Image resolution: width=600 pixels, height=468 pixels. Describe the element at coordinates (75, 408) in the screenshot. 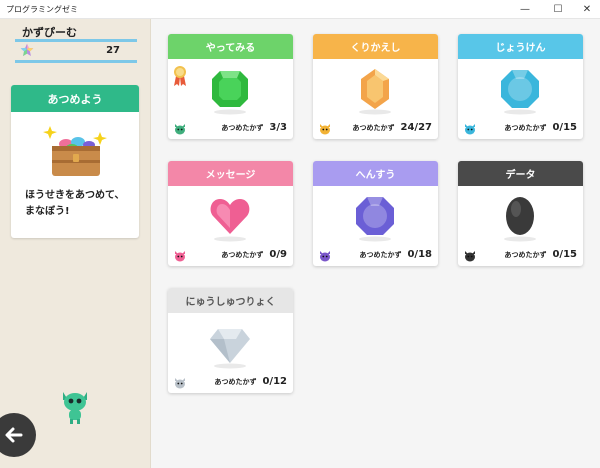

I see `mascot-character-icon` at that location.